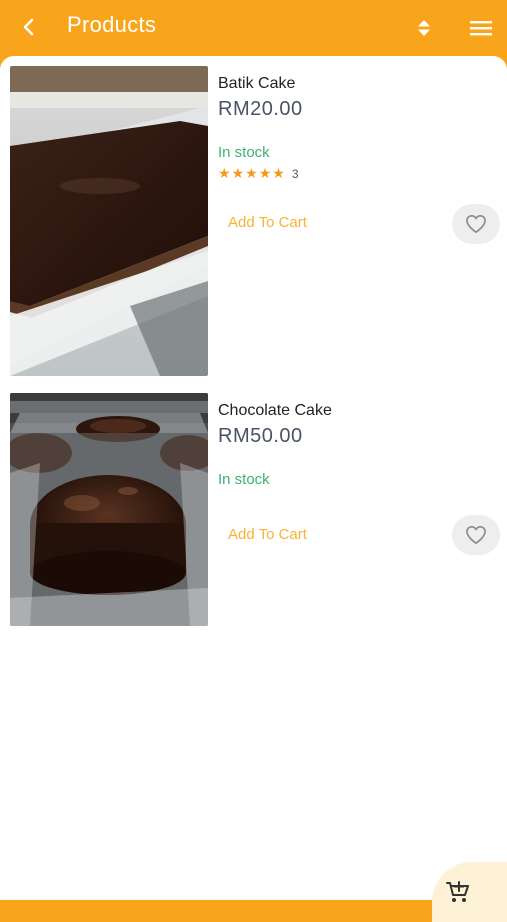  What do you see at coordinates (295, 173) in the screenshot?
I see `rating-count: 3` at bounding box center [295, 173].